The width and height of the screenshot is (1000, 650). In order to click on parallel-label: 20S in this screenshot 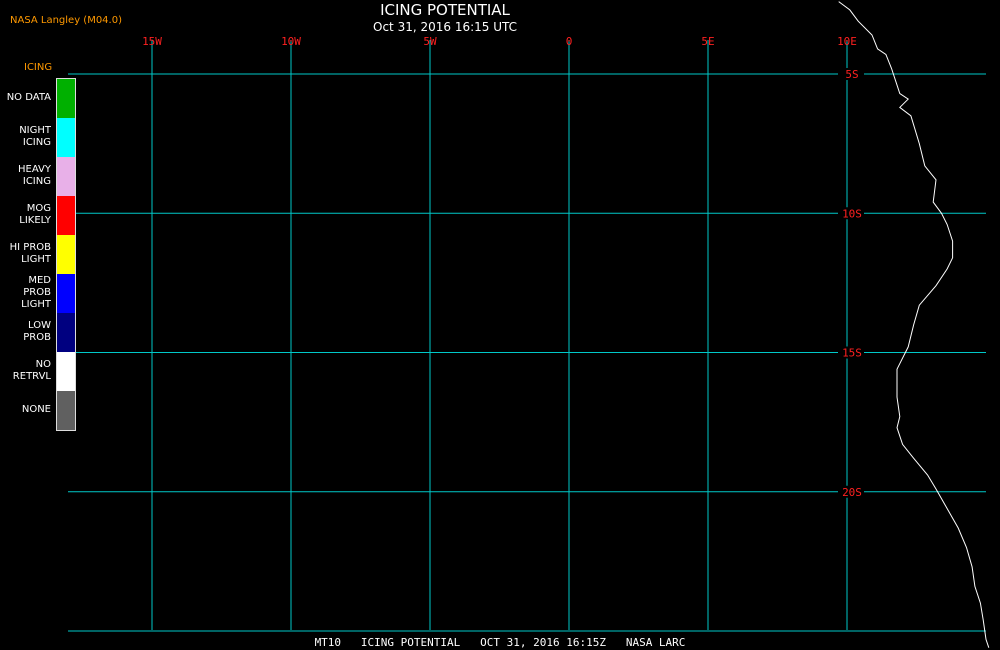, I will do `click(852, 492)`.